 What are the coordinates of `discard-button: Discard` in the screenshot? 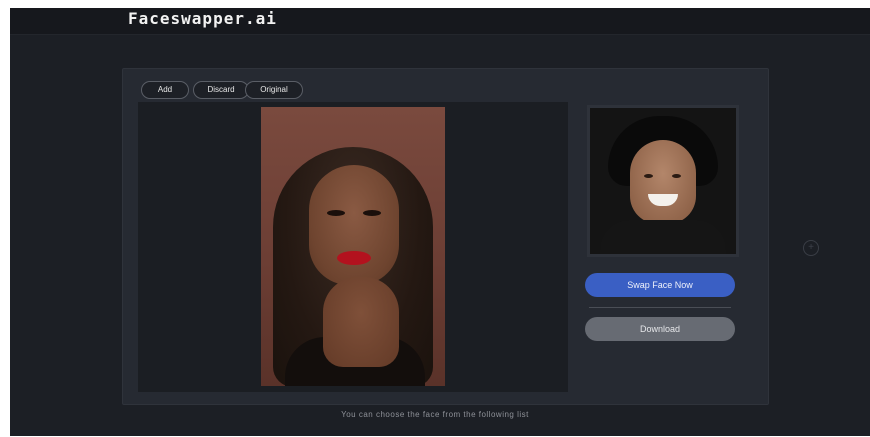 It's located at (221, 90).